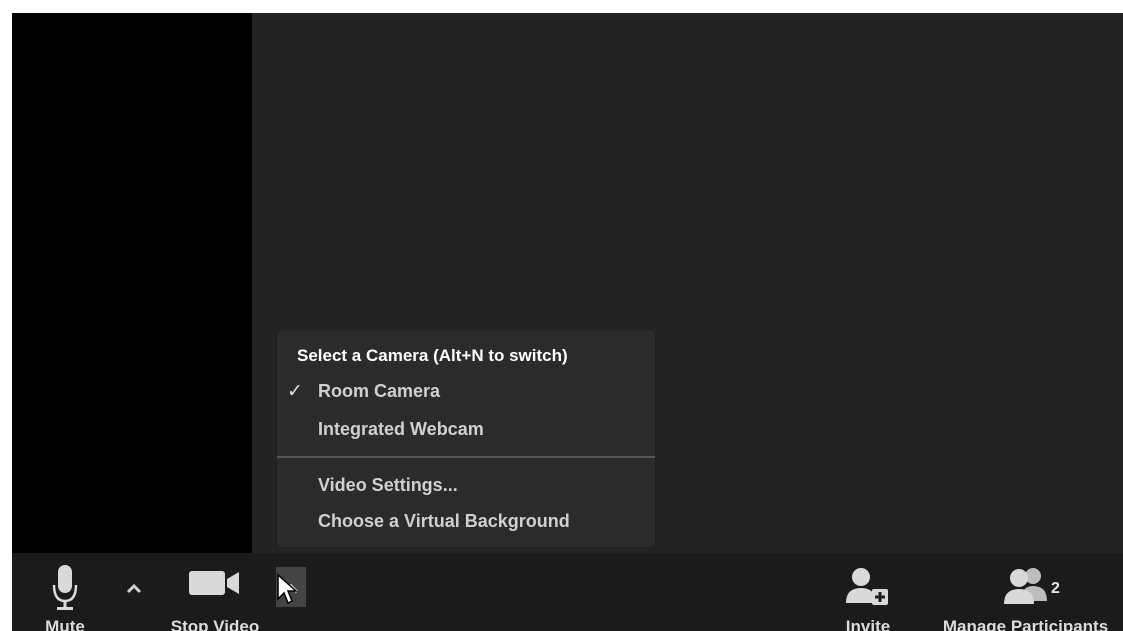 The height and width of the screenshot is (631, 1123). I want to click on menu-item-virtual-background: Choose a Virtual Background, so click(466, 521).